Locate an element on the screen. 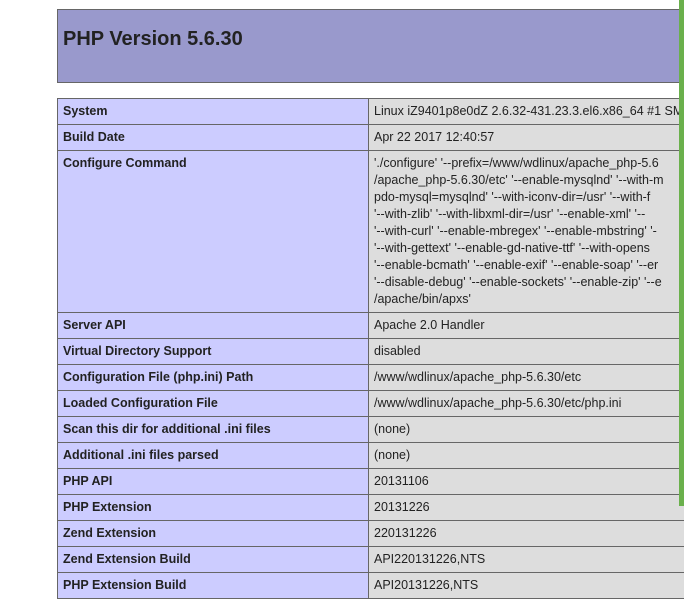 Image resolution: width=684 pixels, height=599 pixels. row-value: /www/wdlinux/apache_php-5.6.30/etc is located at coordinates (526, 378).